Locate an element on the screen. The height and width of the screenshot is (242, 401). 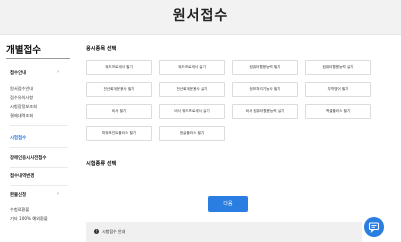
chat-button is located at coordinates (374, 227).